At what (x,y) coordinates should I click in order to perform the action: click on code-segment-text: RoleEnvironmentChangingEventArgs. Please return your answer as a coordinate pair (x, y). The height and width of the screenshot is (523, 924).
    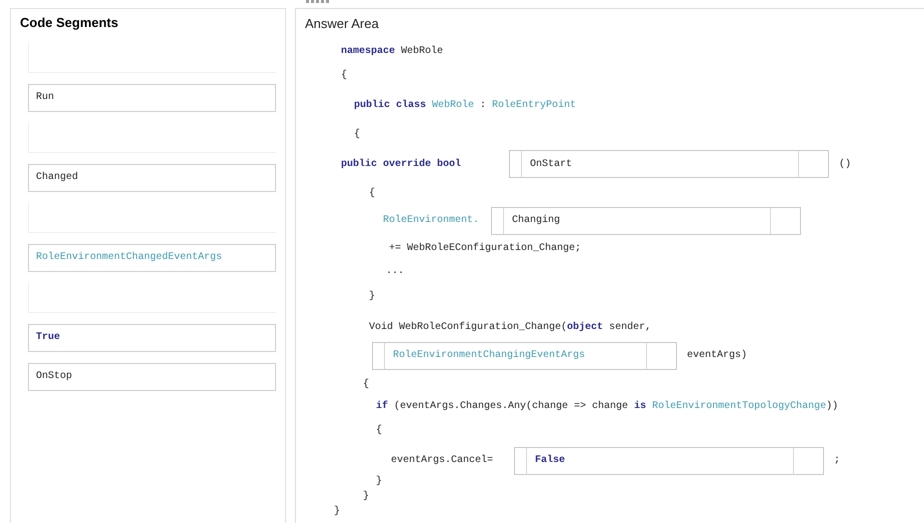
    Looking at the image, I should click on (489, 355).